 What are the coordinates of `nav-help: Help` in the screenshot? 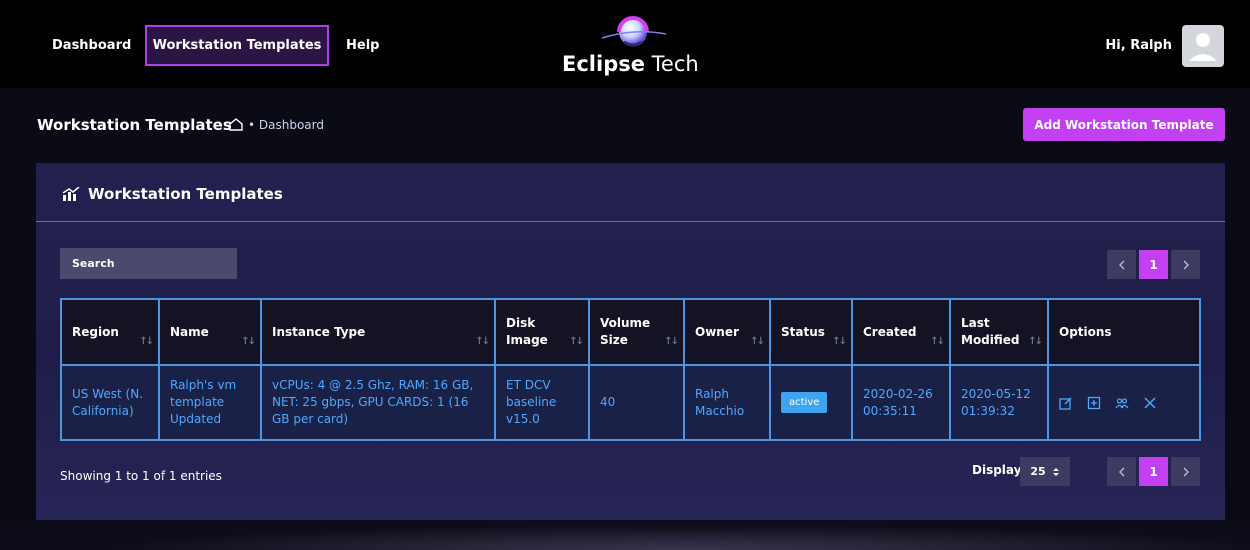 It's located at (362, 45).